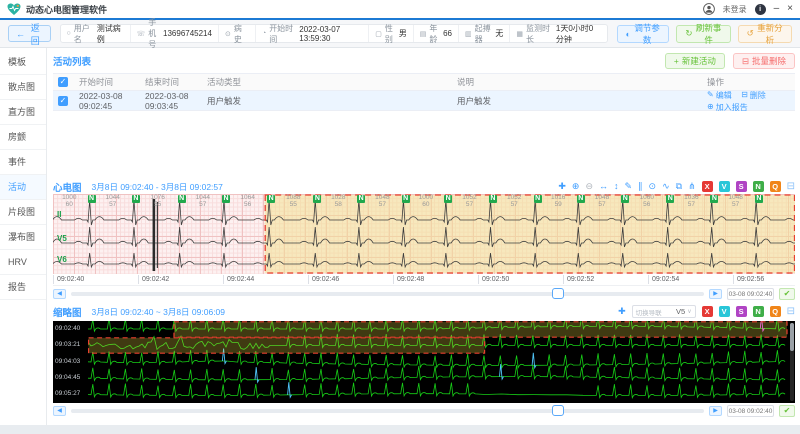 The width and height of the screenshot is (800, 434). What do you see at coordinates (187, 33) in the screenshot?
I see `field-value: 13696745214` at bounding box center [187, 33].